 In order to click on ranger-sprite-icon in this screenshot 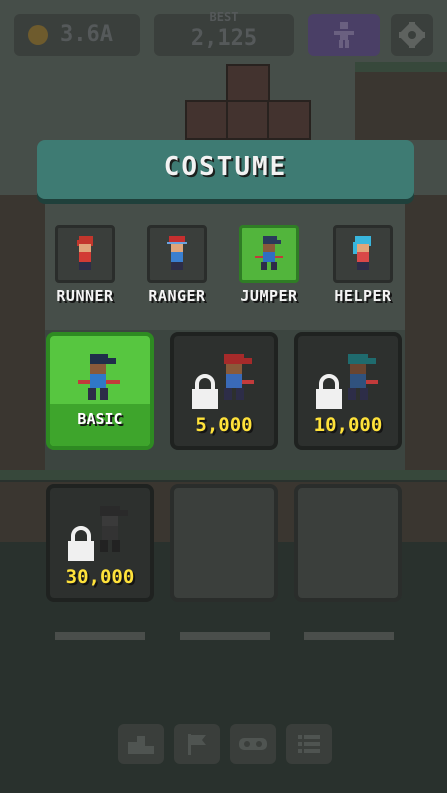, I will do `click(177, 253)`.